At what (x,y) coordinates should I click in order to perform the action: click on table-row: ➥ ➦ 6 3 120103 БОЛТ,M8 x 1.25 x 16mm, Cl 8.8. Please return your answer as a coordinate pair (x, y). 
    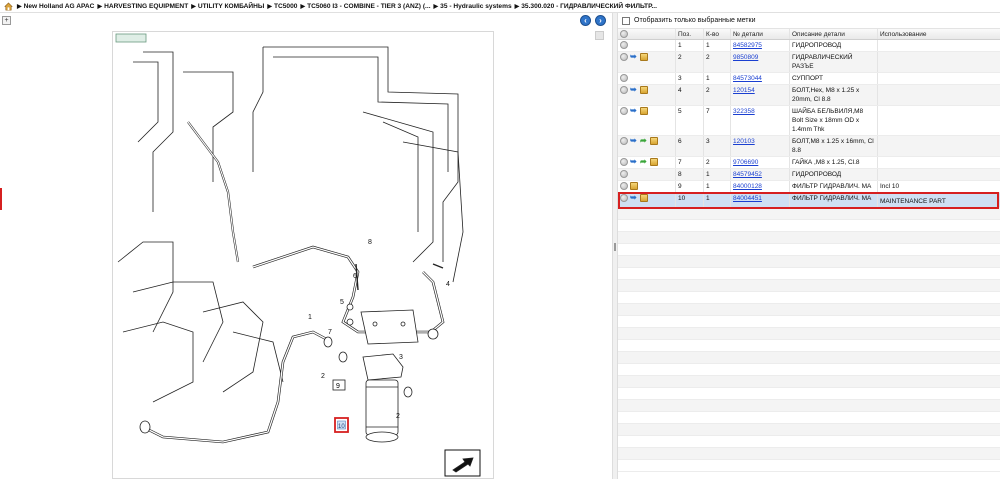
    Looking at the image, I should click on (809, 146).